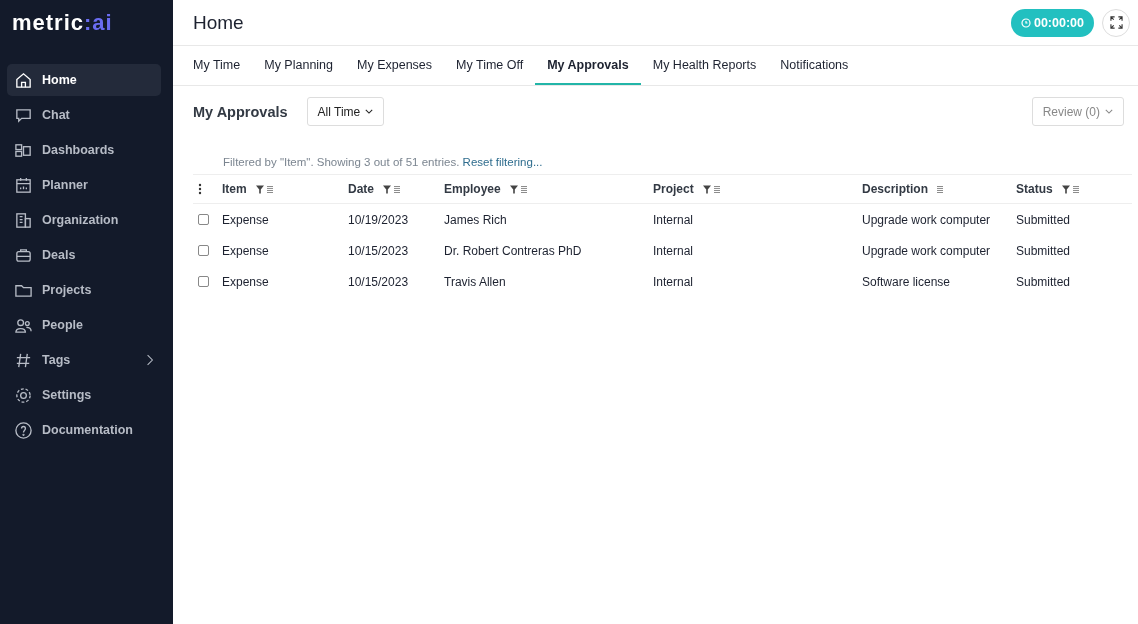  What do you see at coordinates (84, 255) in the screenshot?
I see `sidebar-item: Deals` at bounding box center [84, 255].